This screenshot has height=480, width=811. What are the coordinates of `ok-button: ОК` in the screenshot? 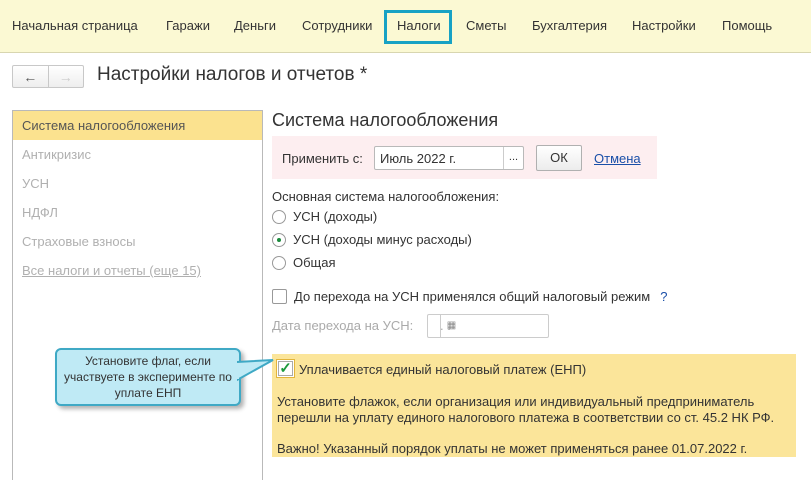 It's located at (559, 158).